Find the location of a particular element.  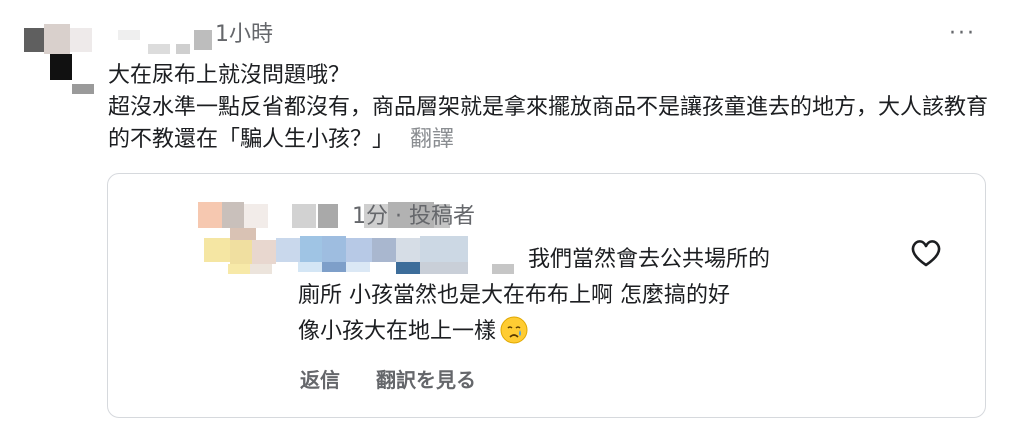

reply-line-1: 我們當然會去公共場所的 is located at coordinates (588, 260).